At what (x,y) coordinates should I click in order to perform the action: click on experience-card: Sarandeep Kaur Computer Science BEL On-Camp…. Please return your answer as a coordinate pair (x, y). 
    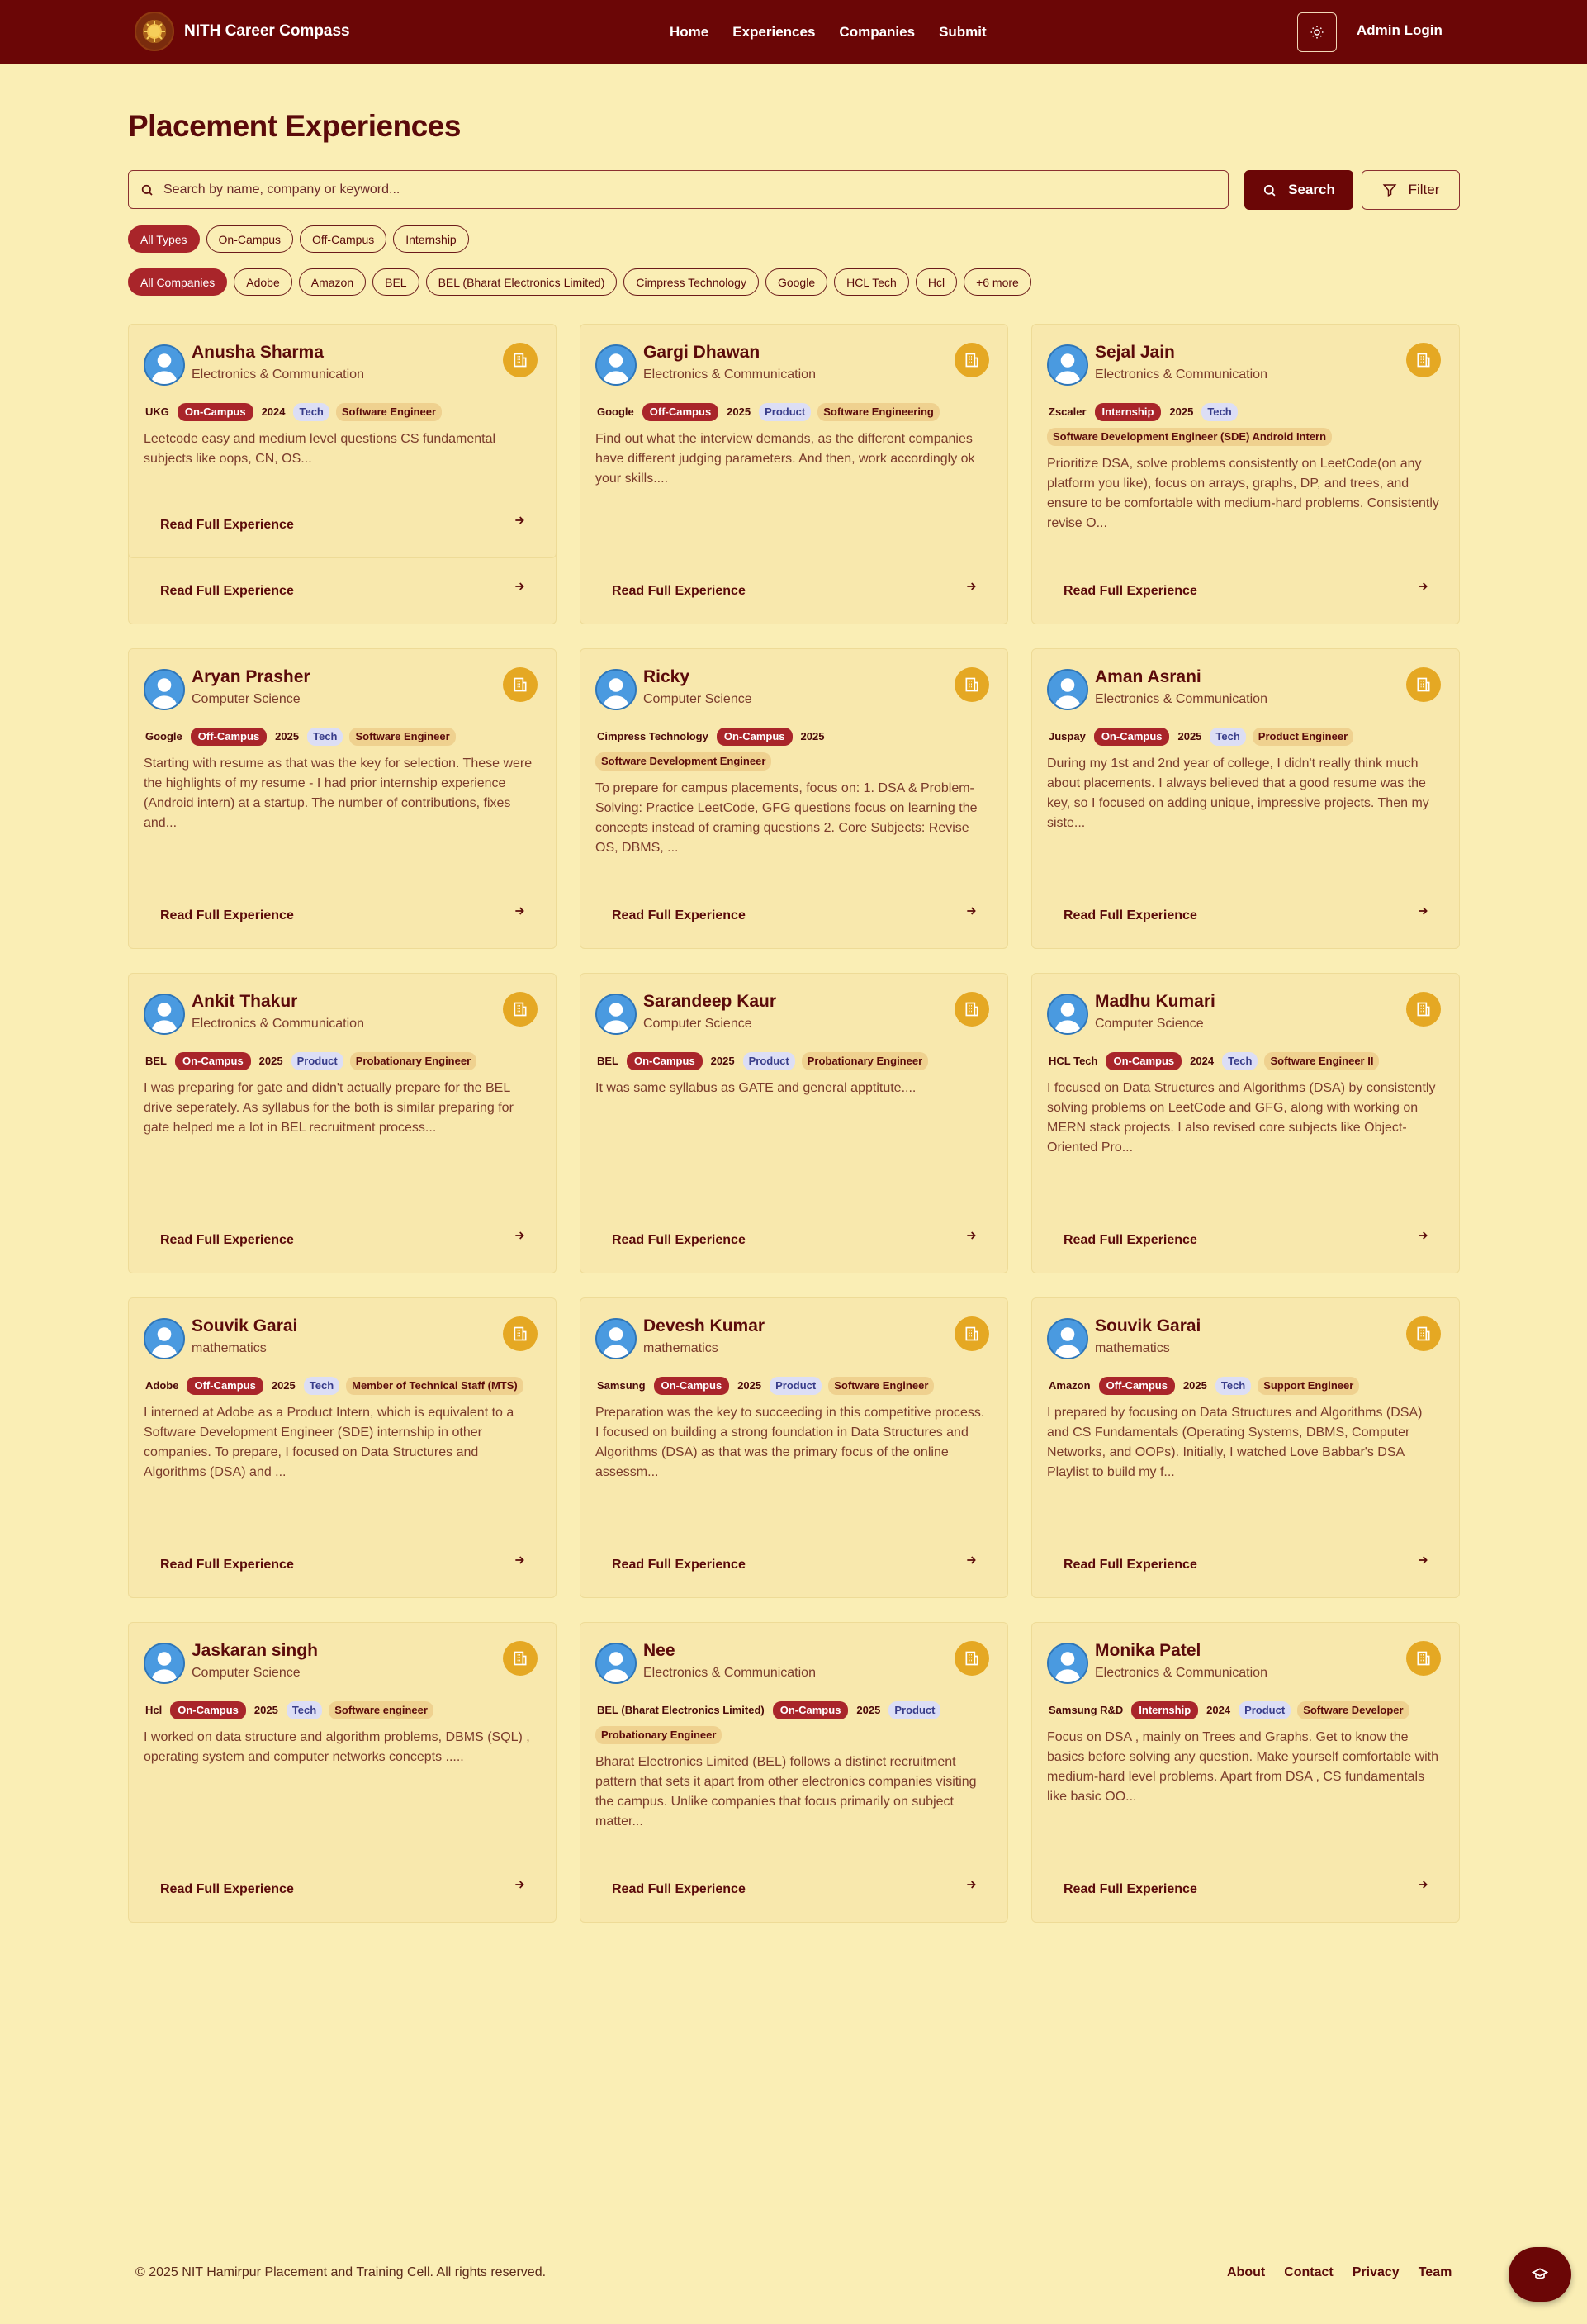
    Looking at the image, I should click on (794, 1123).